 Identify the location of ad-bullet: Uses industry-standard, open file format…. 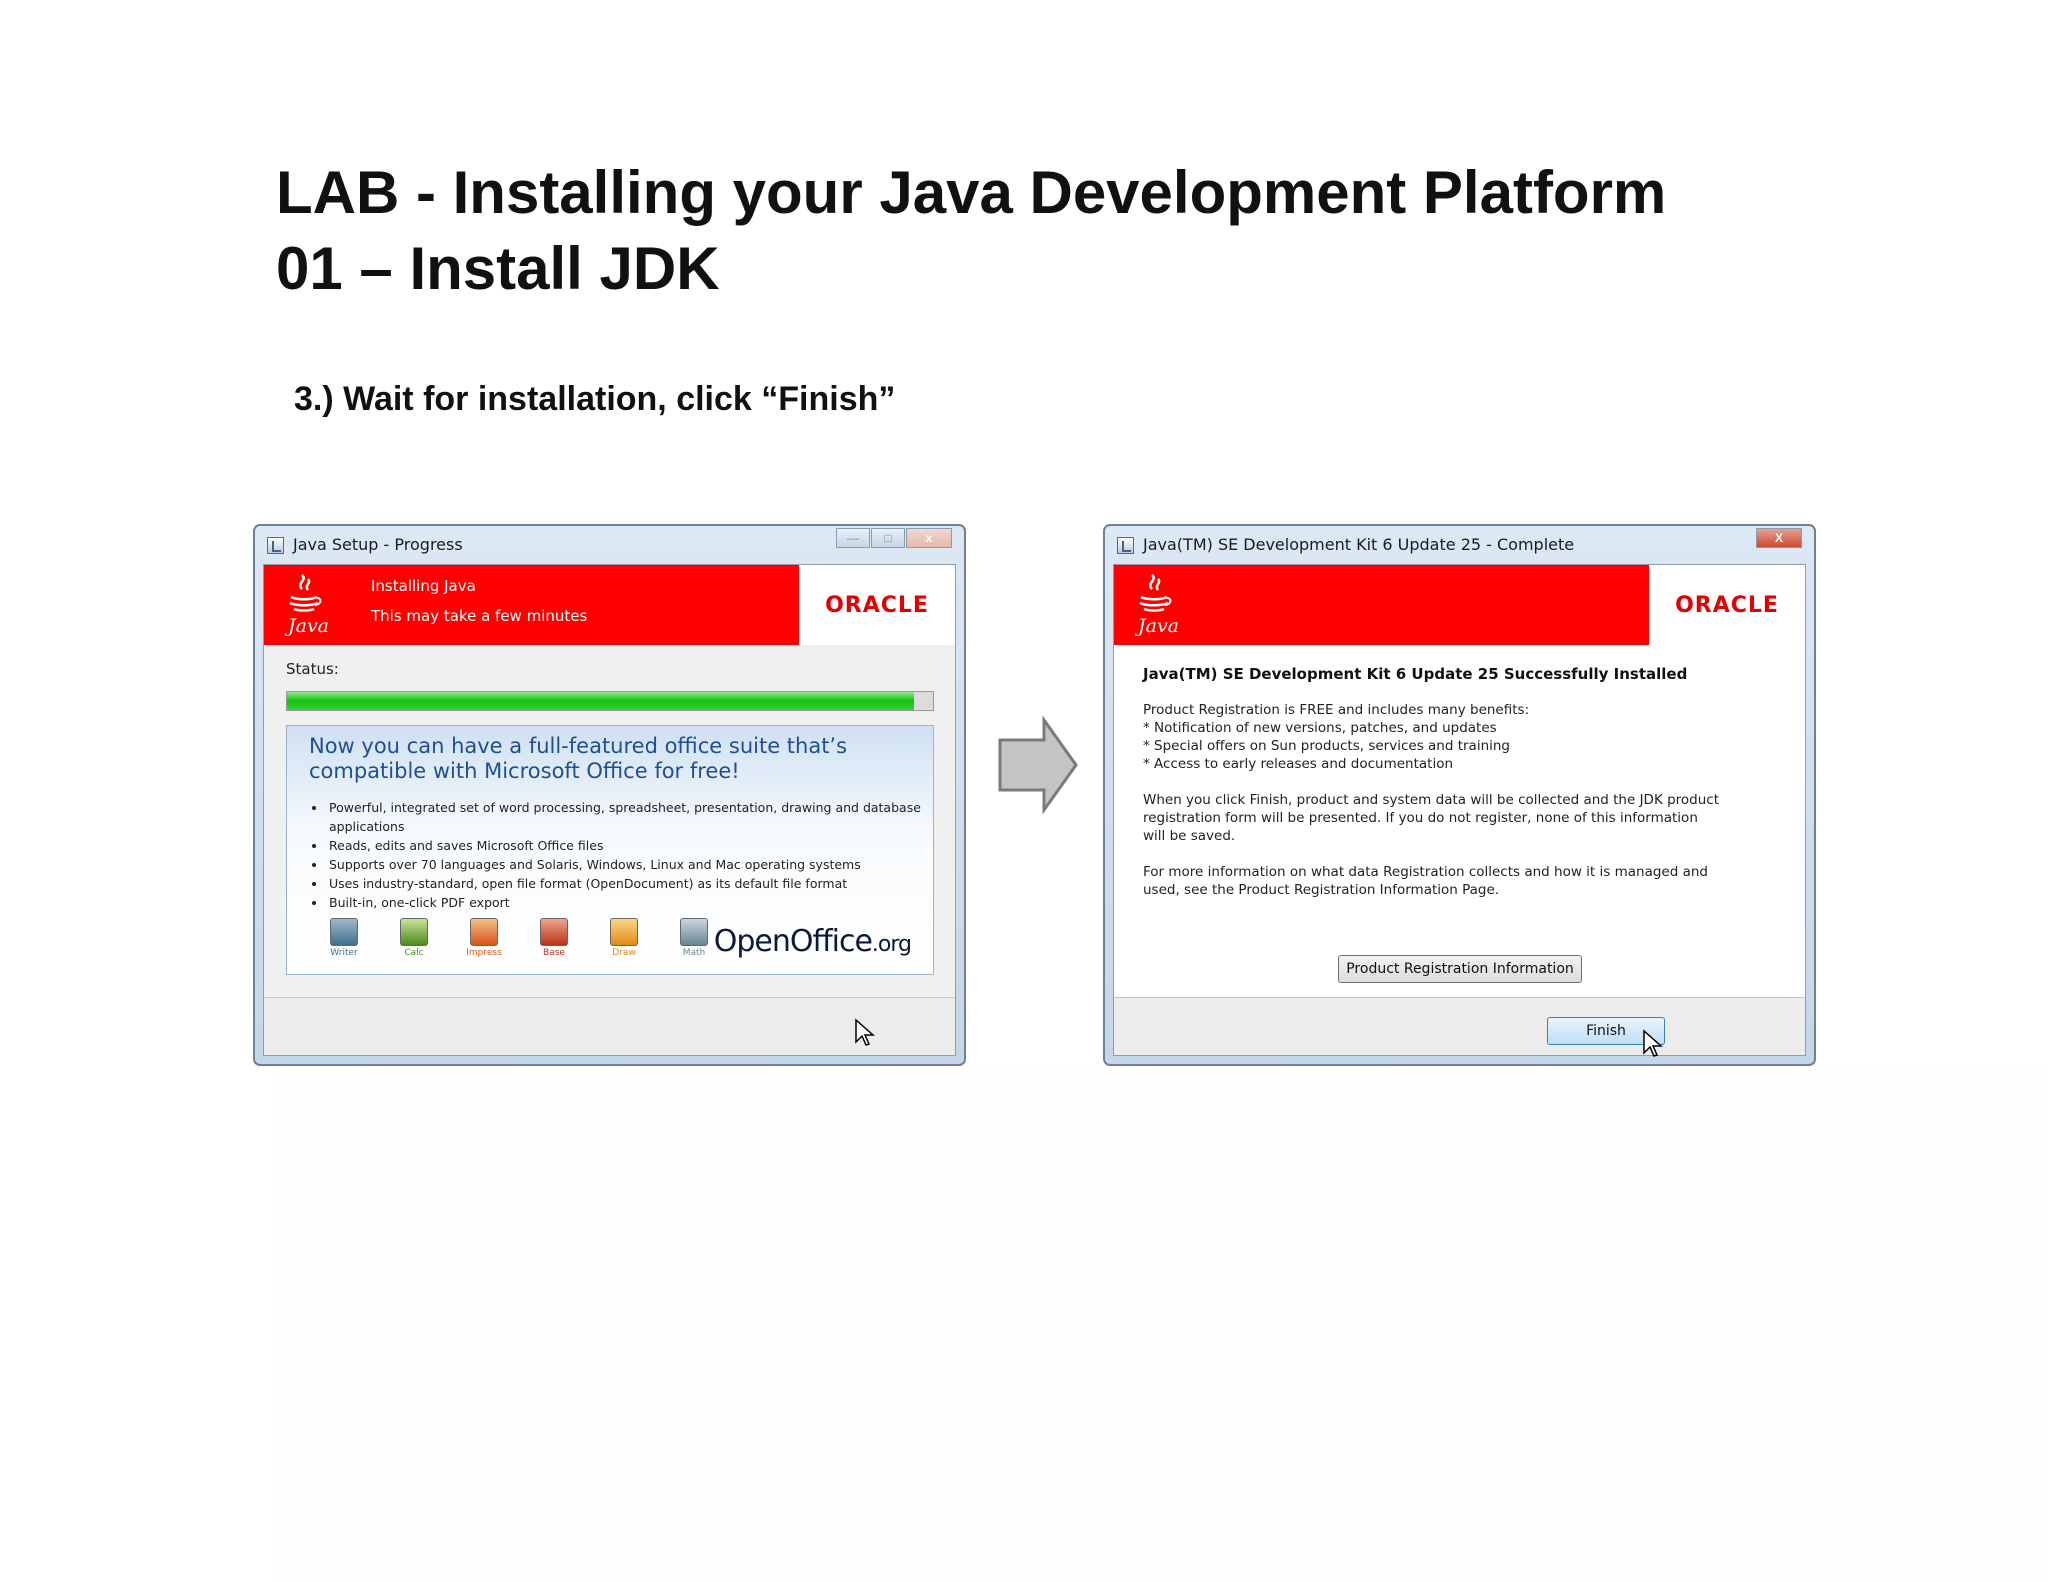
(630, 883).